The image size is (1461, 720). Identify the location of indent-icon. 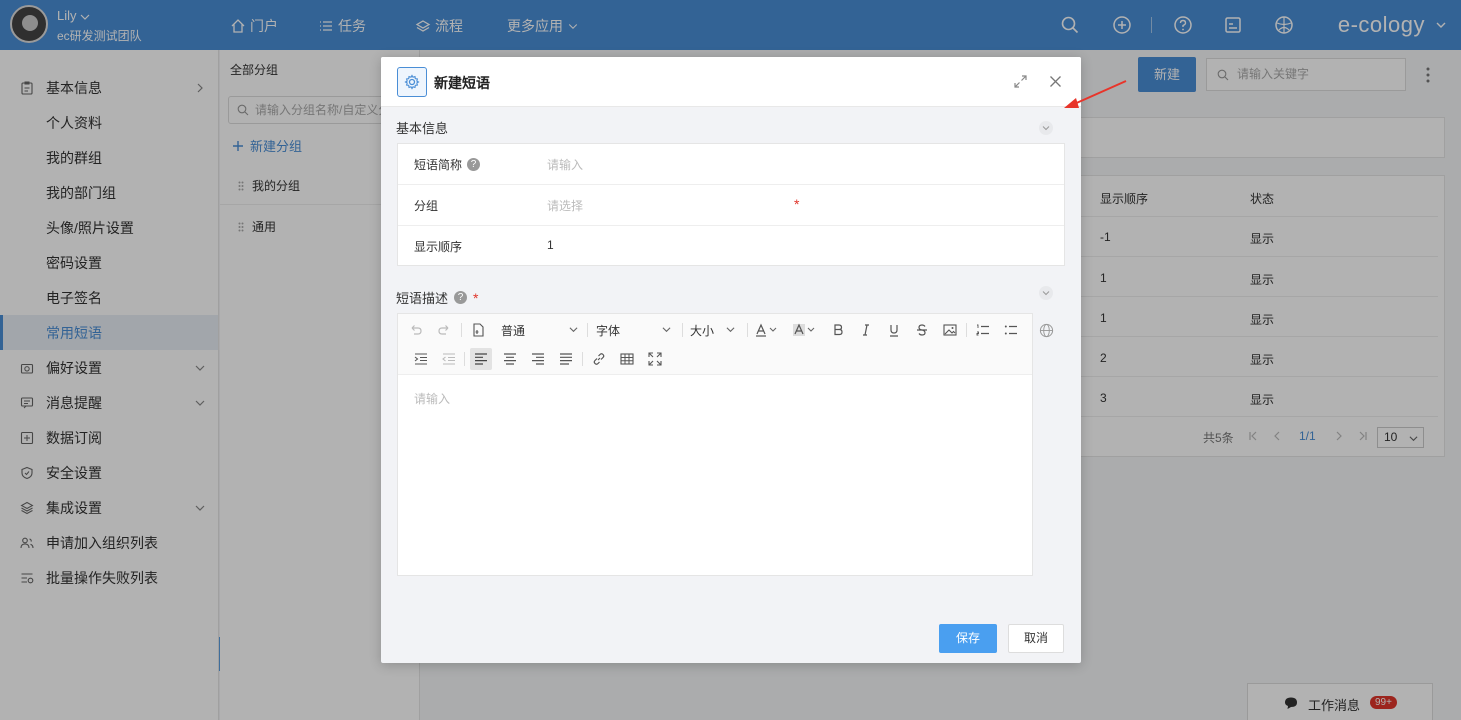
(421, 359).